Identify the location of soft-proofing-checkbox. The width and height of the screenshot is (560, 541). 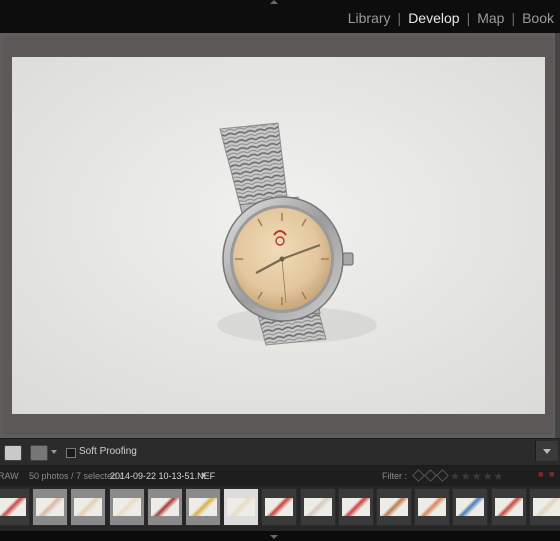
(71, 453).